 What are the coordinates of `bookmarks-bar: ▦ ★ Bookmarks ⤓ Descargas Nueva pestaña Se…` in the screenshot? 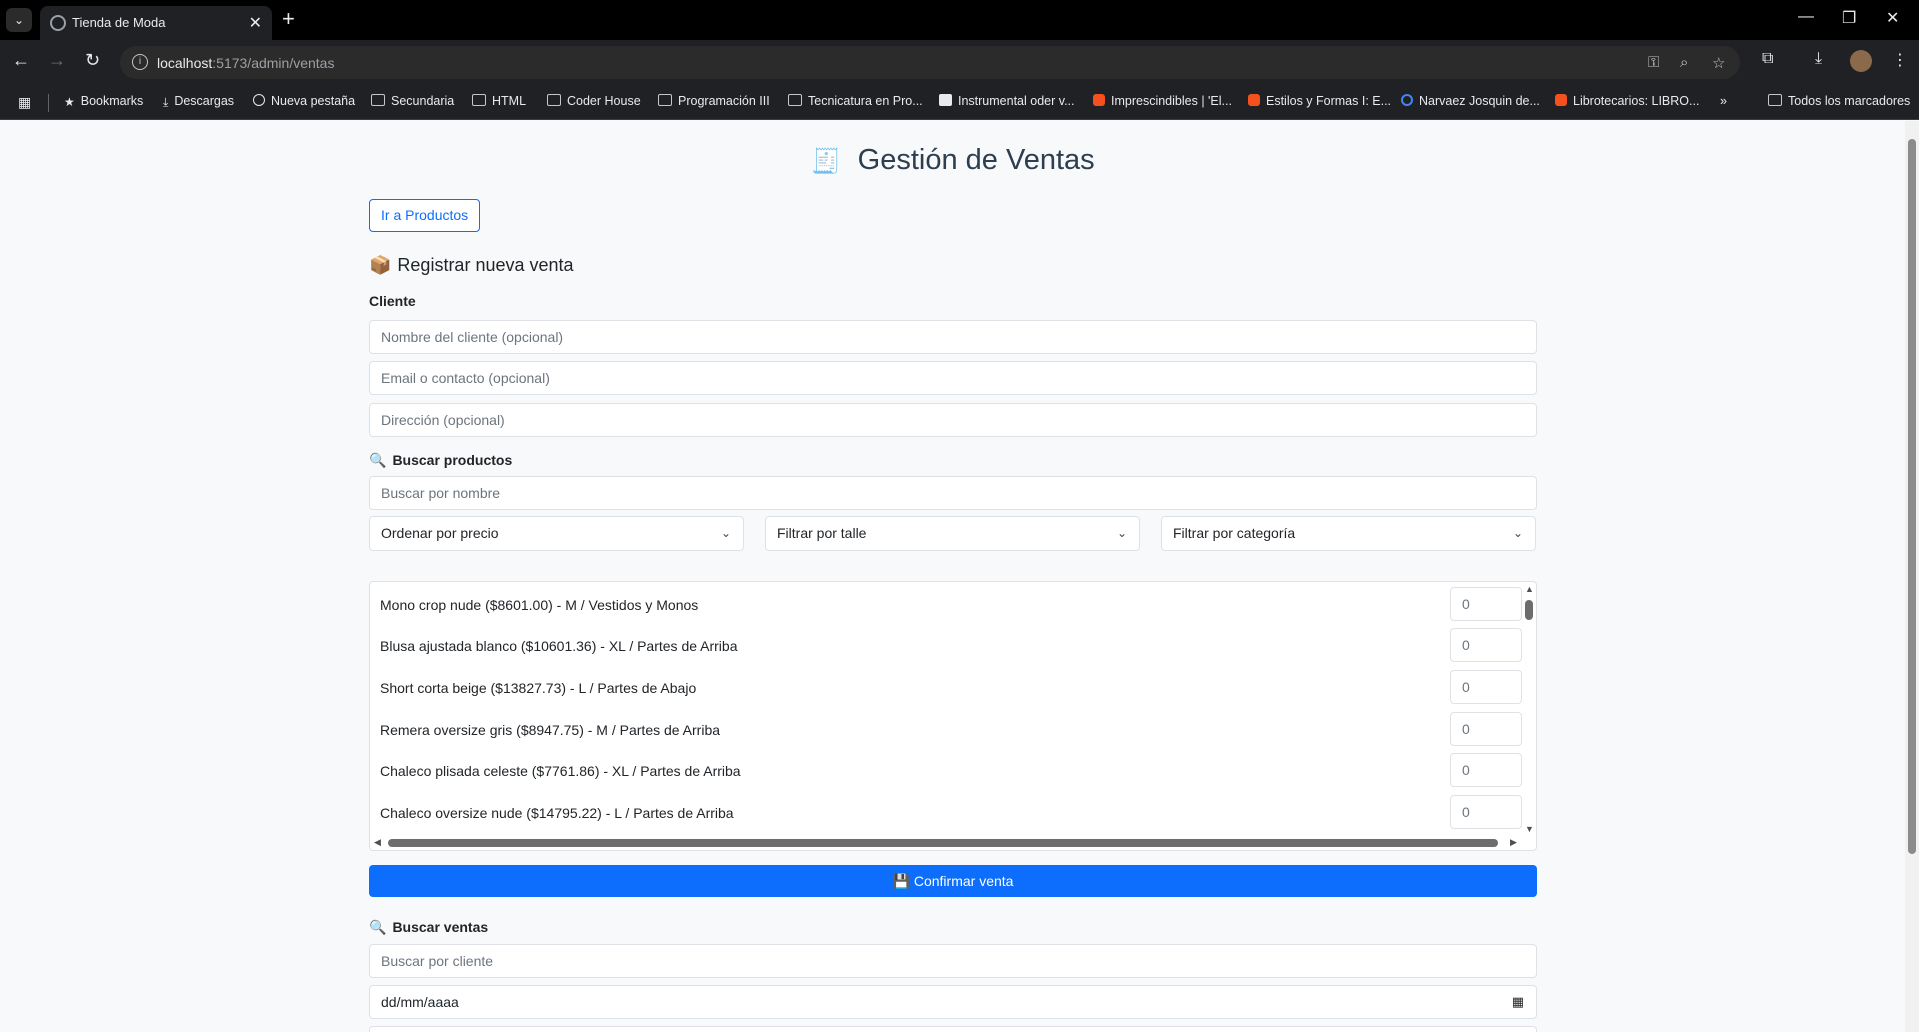 It's located at (959, 102).